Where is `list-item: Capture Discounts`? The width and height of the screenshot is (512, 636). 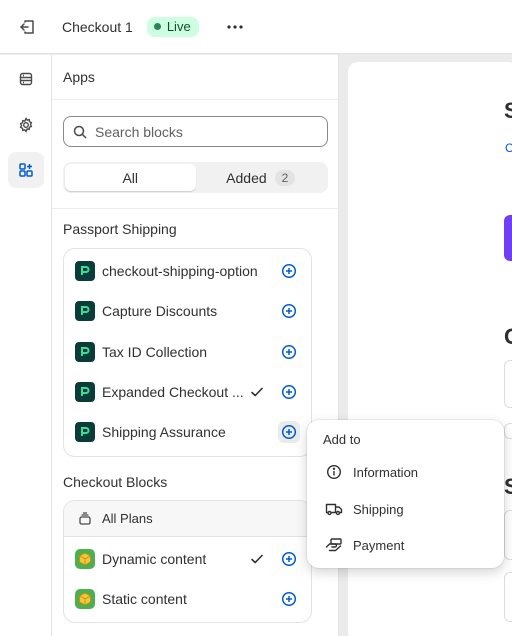
list-item: Capture Discounts is located at coordinates (187, 311).